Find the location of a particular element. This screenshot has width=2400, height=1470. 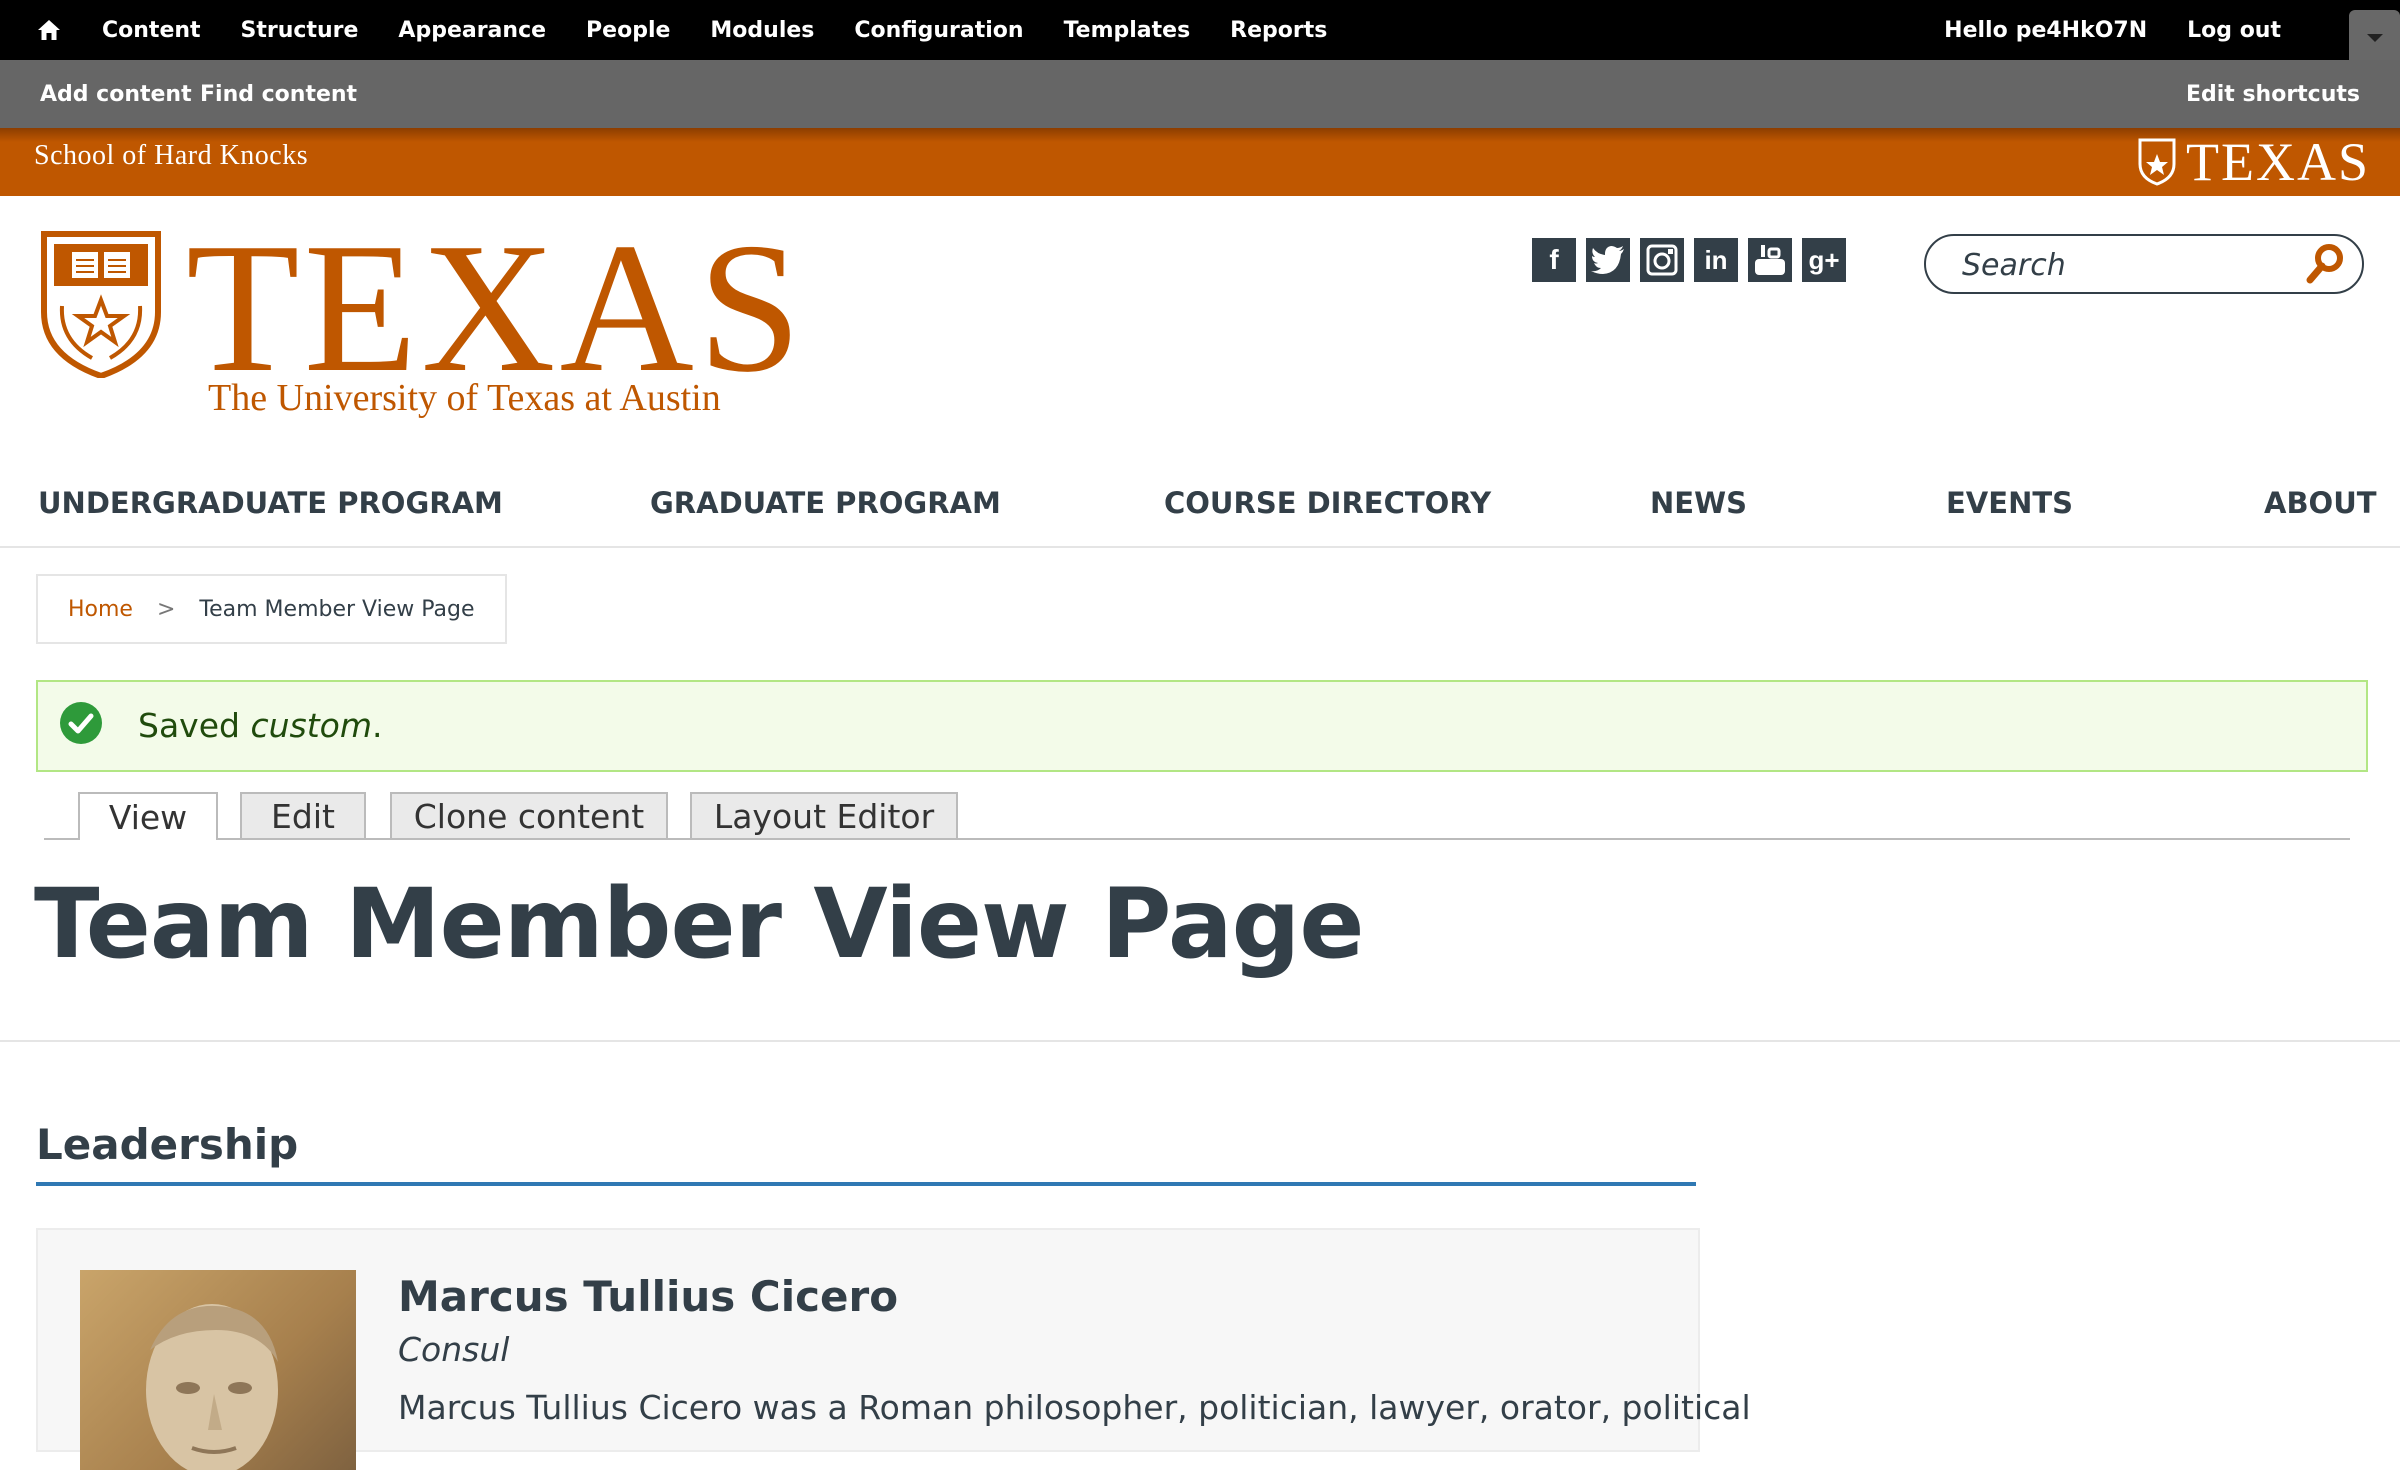

nav-news: NEWS is located at coordinates (1698, 503).